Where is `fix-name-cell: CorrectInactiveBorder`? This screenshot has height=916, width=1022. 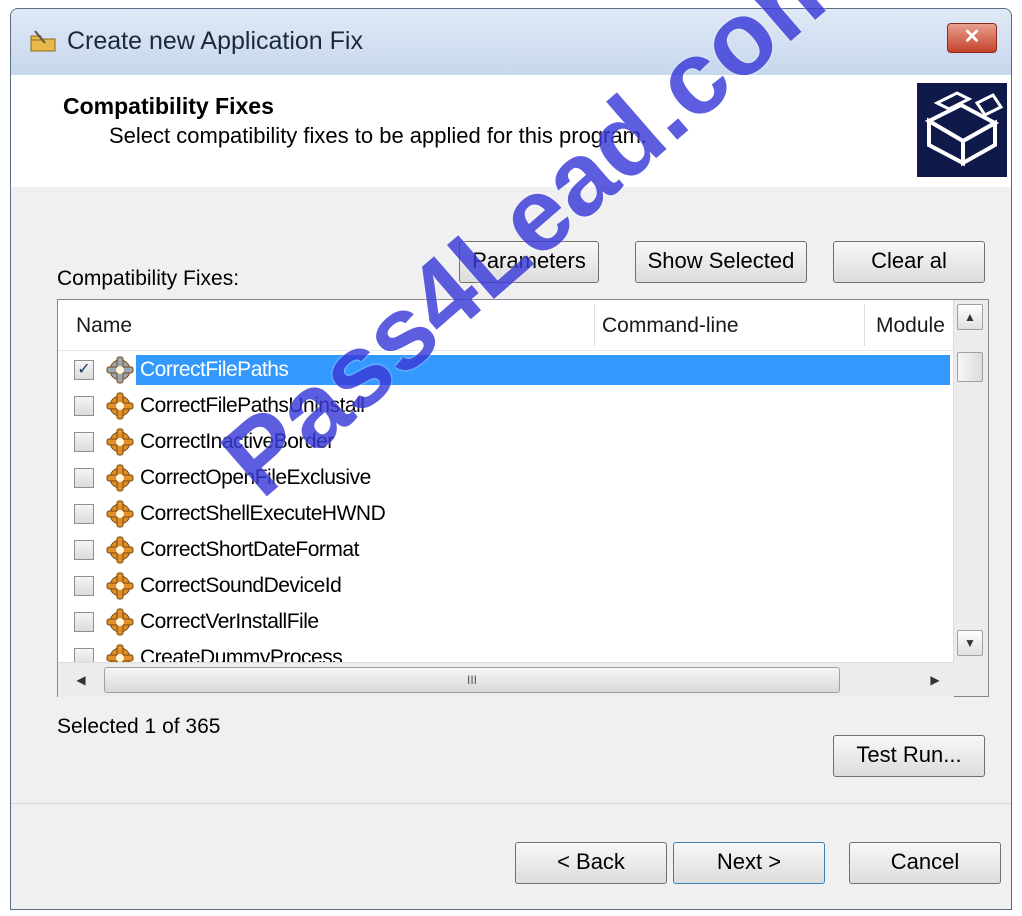
fix-name-cell: CorrectInactiveBorder is located at coordinates (543, 442).